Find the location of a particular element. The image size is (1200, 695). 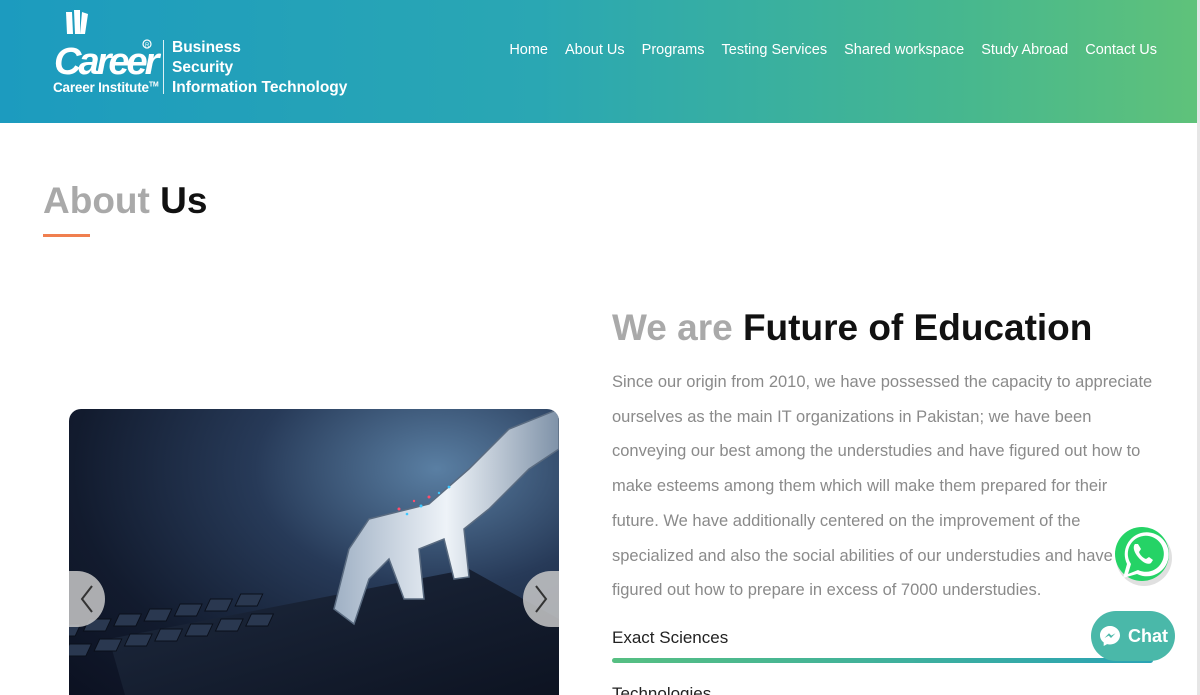

tagline-line-3: Information Technology is located at coordinates (260, 87).